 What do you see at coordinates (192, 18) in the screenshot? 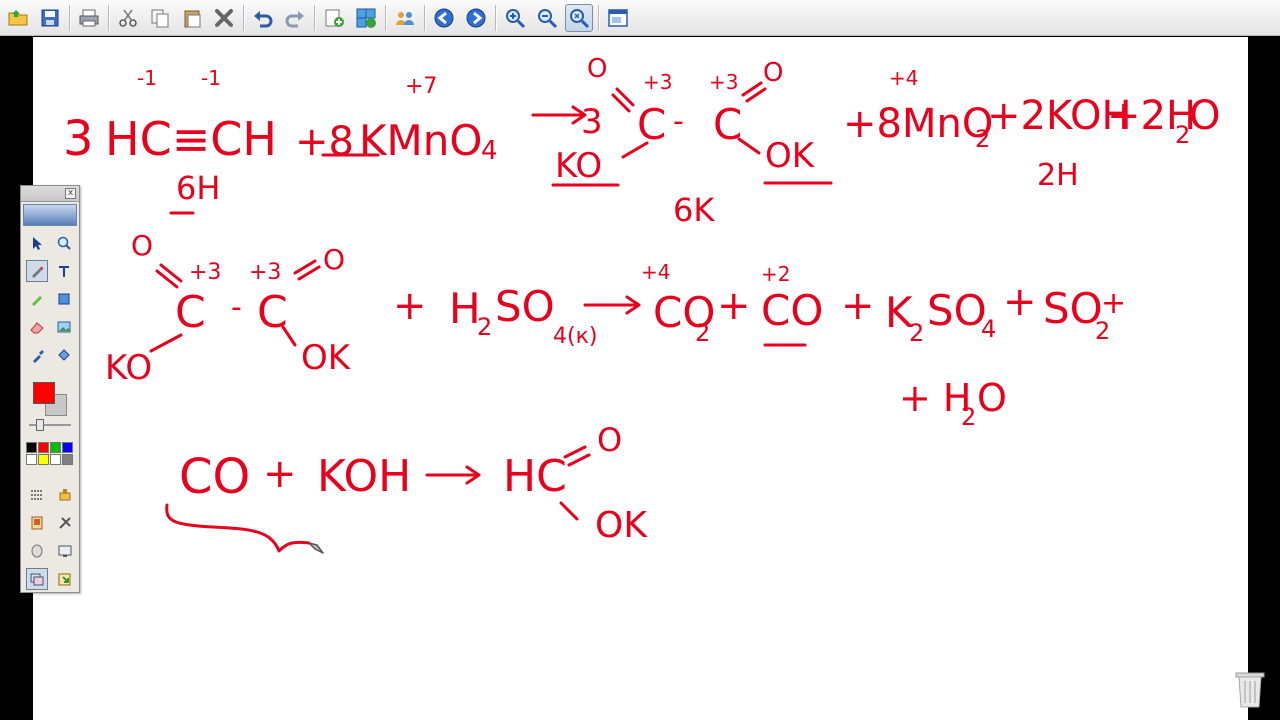
I see `paste-icon` at bounding box center [192, 18].